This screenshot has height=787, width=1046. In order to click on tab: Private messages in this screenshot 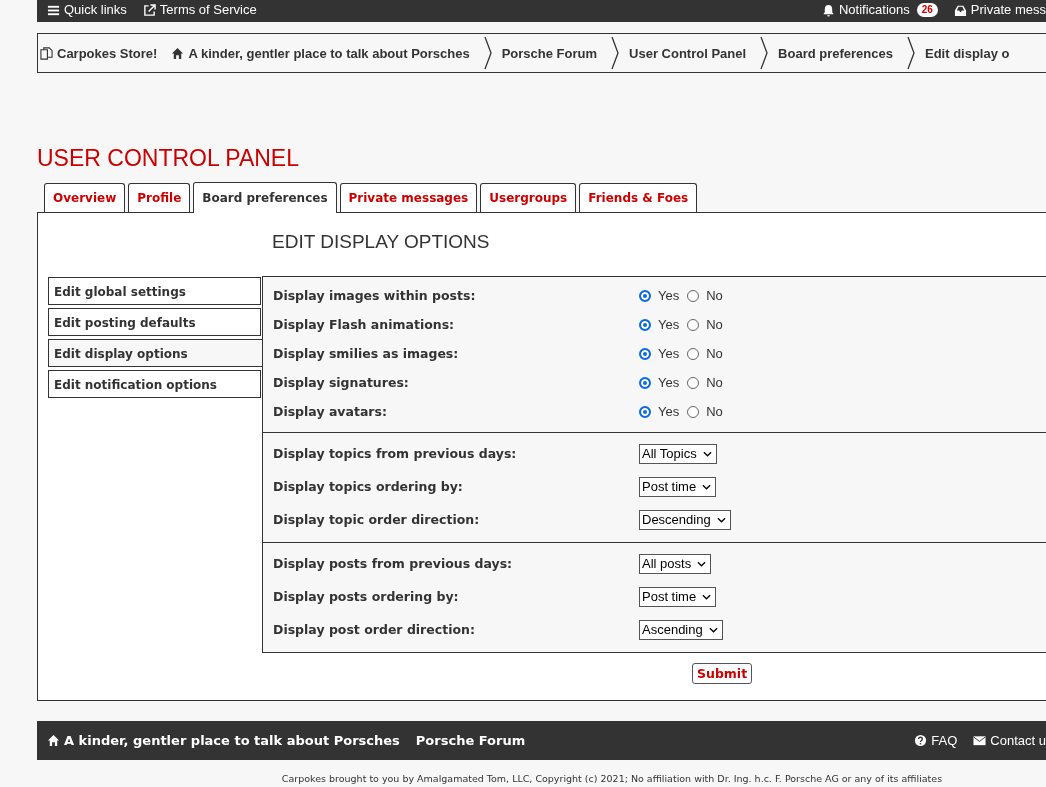, I will do `click(408, 197)`.